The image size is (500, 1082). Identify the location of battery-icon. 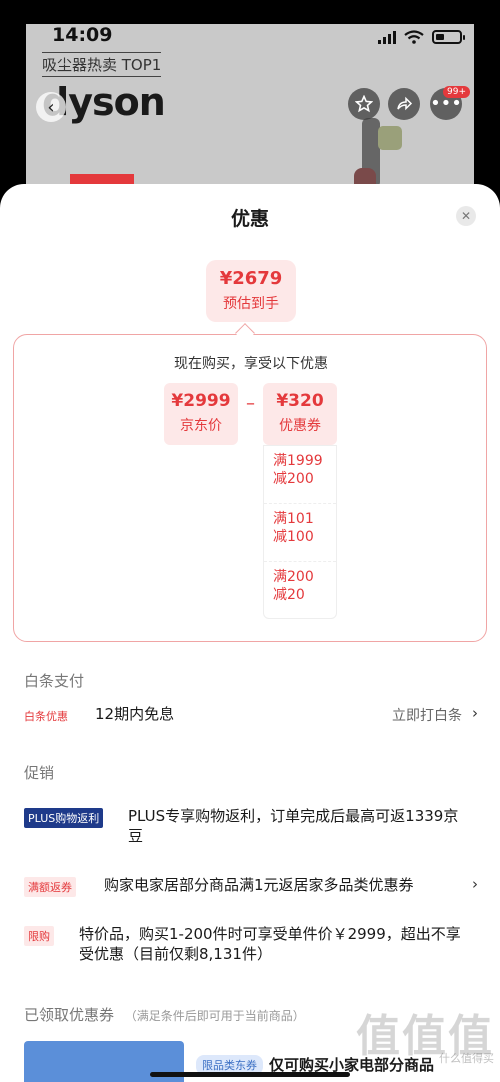
(448, 37).